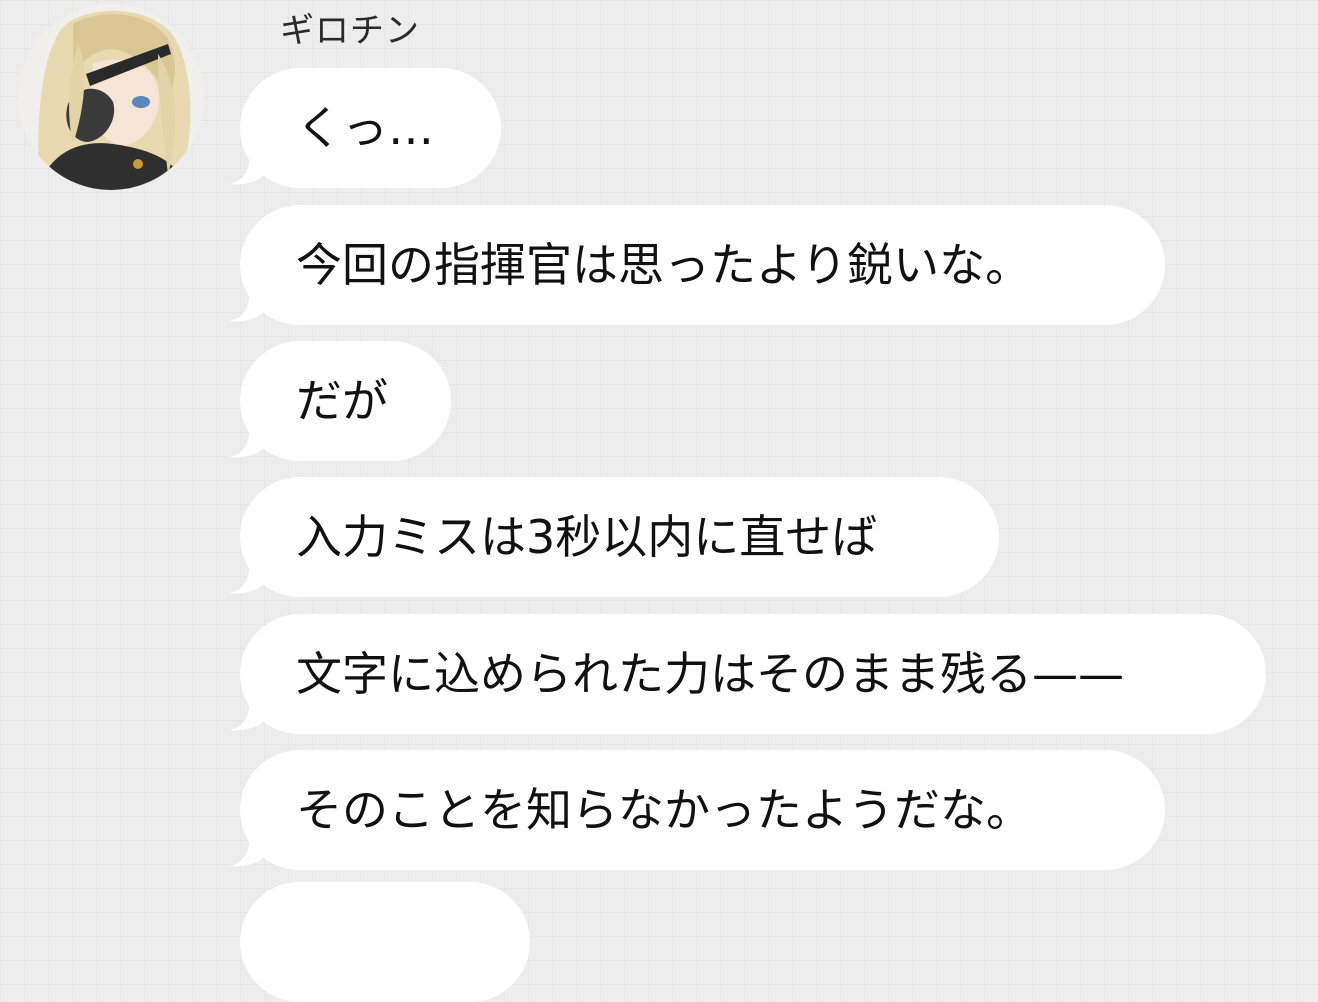  I want to click on message-bubble: 文字に込められた力はそのまま残る——, so click(747, 674).